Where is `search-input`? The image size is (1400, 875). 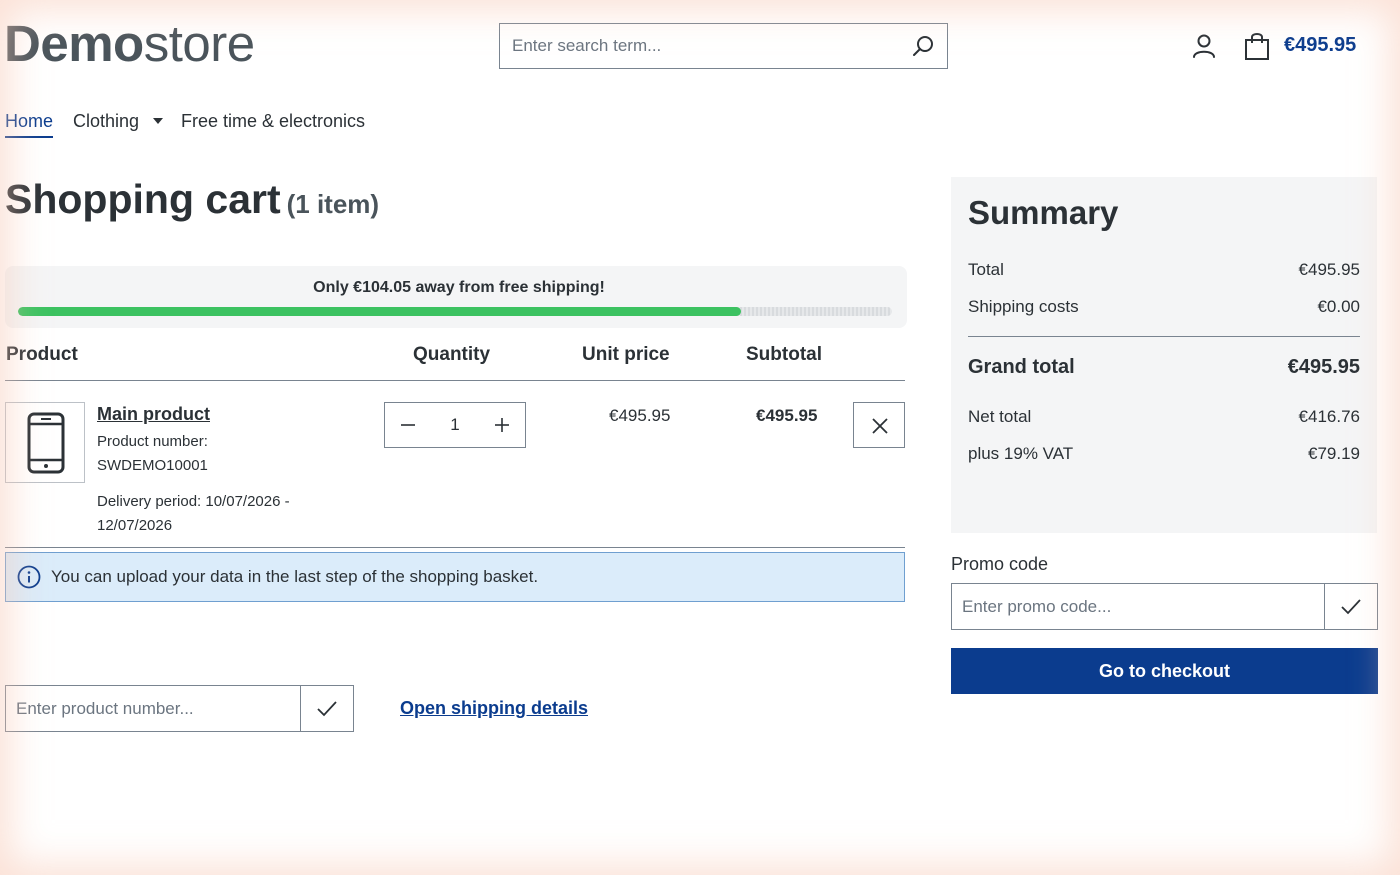 search-input is located at coordinates (723, 46).